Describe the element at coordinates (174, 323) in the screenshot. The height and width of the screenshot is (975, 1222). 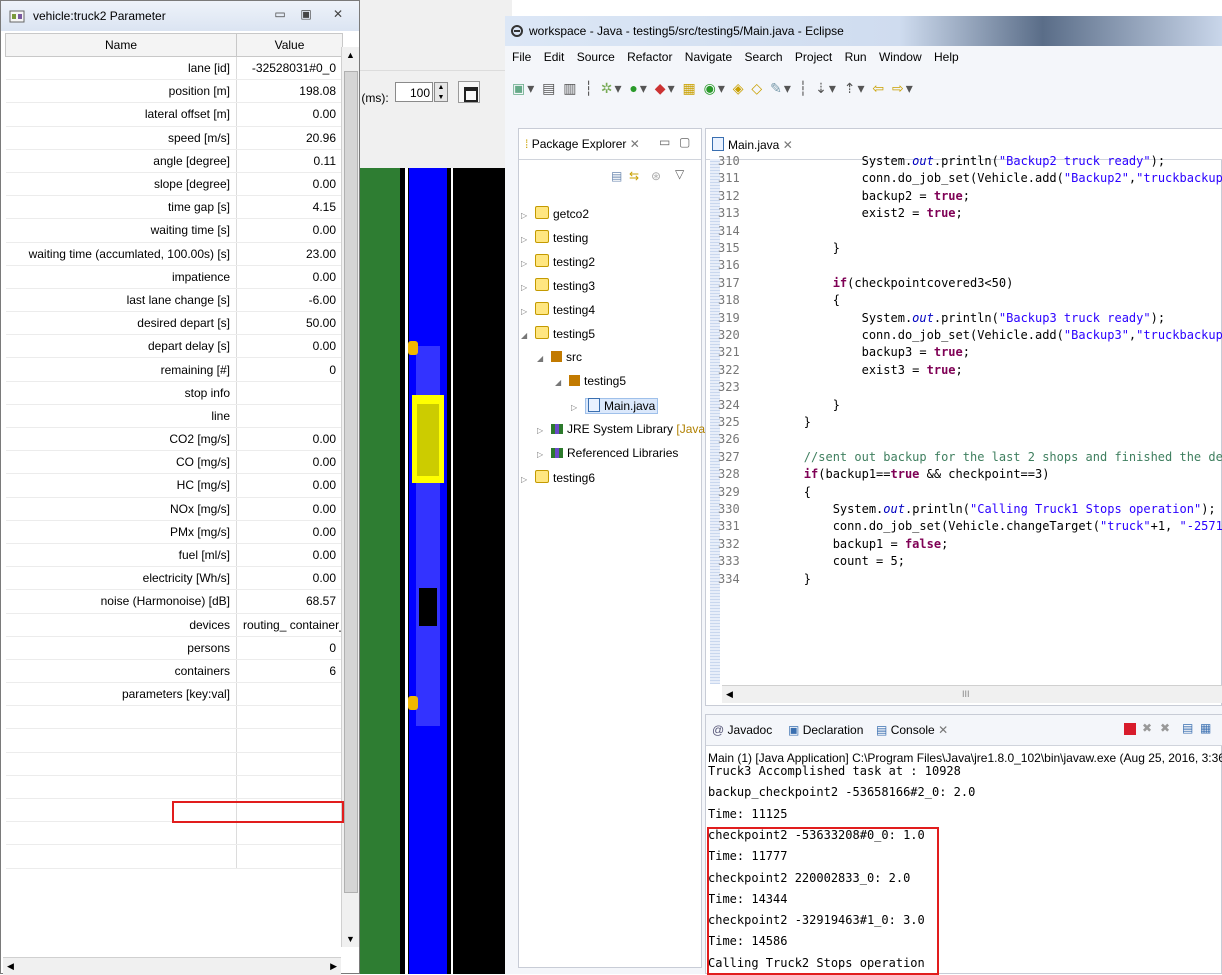
I see `parameter-row: desired depart [s] 50.00` at that location.